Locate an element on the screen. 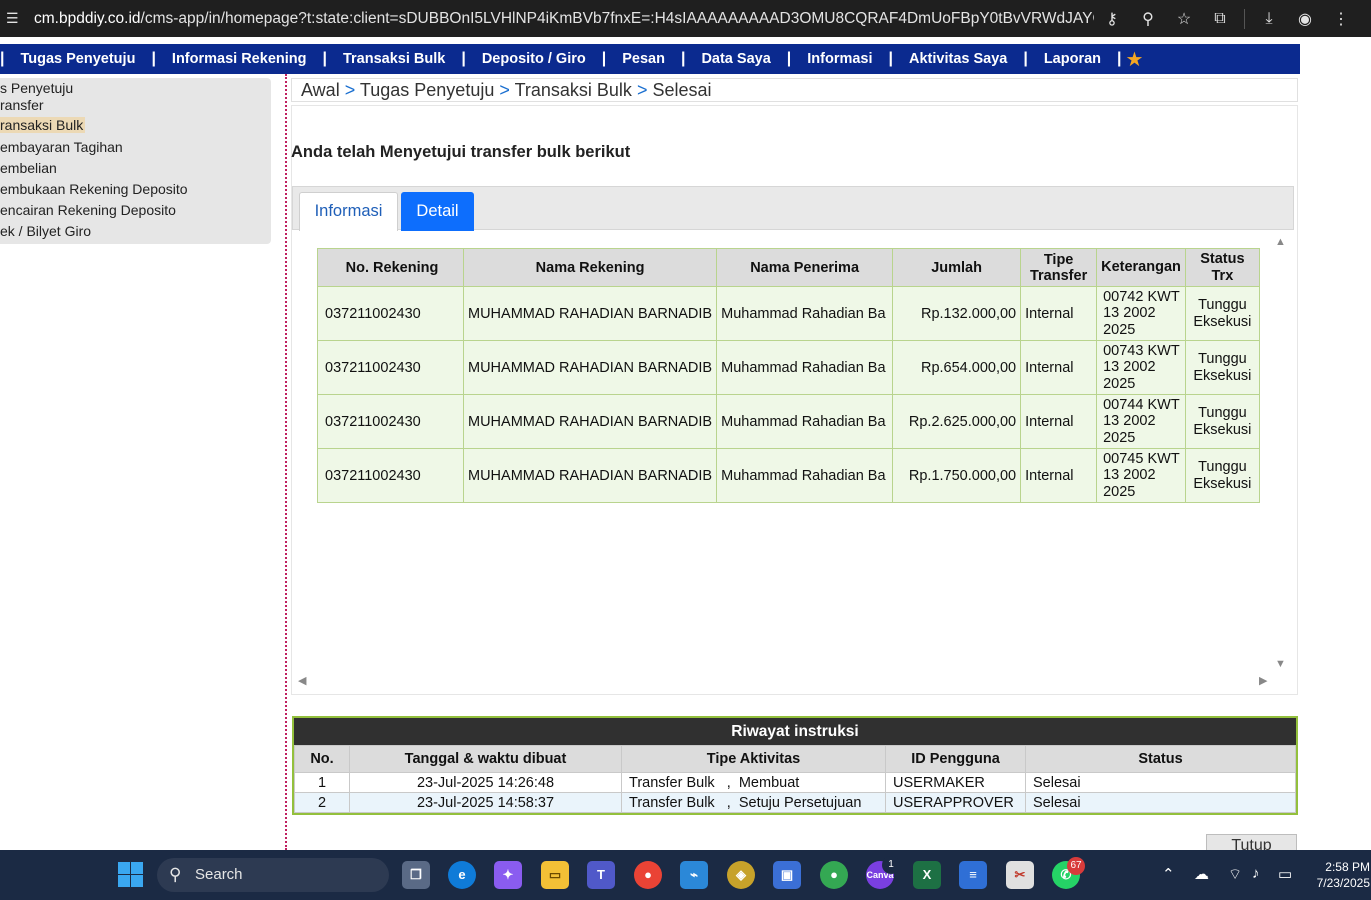 The image size is (1371, 900). cell-keterangan: 00745 KWT 13 2002 2025 is located at coordinates (1141, 475).